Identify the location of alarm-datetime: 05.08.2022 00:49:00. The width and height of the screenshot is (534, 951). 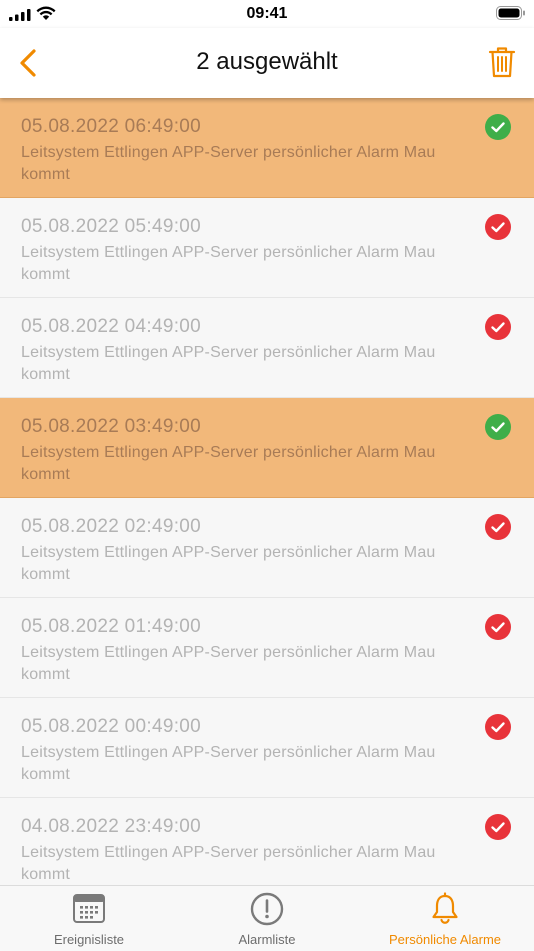
(111, 726).